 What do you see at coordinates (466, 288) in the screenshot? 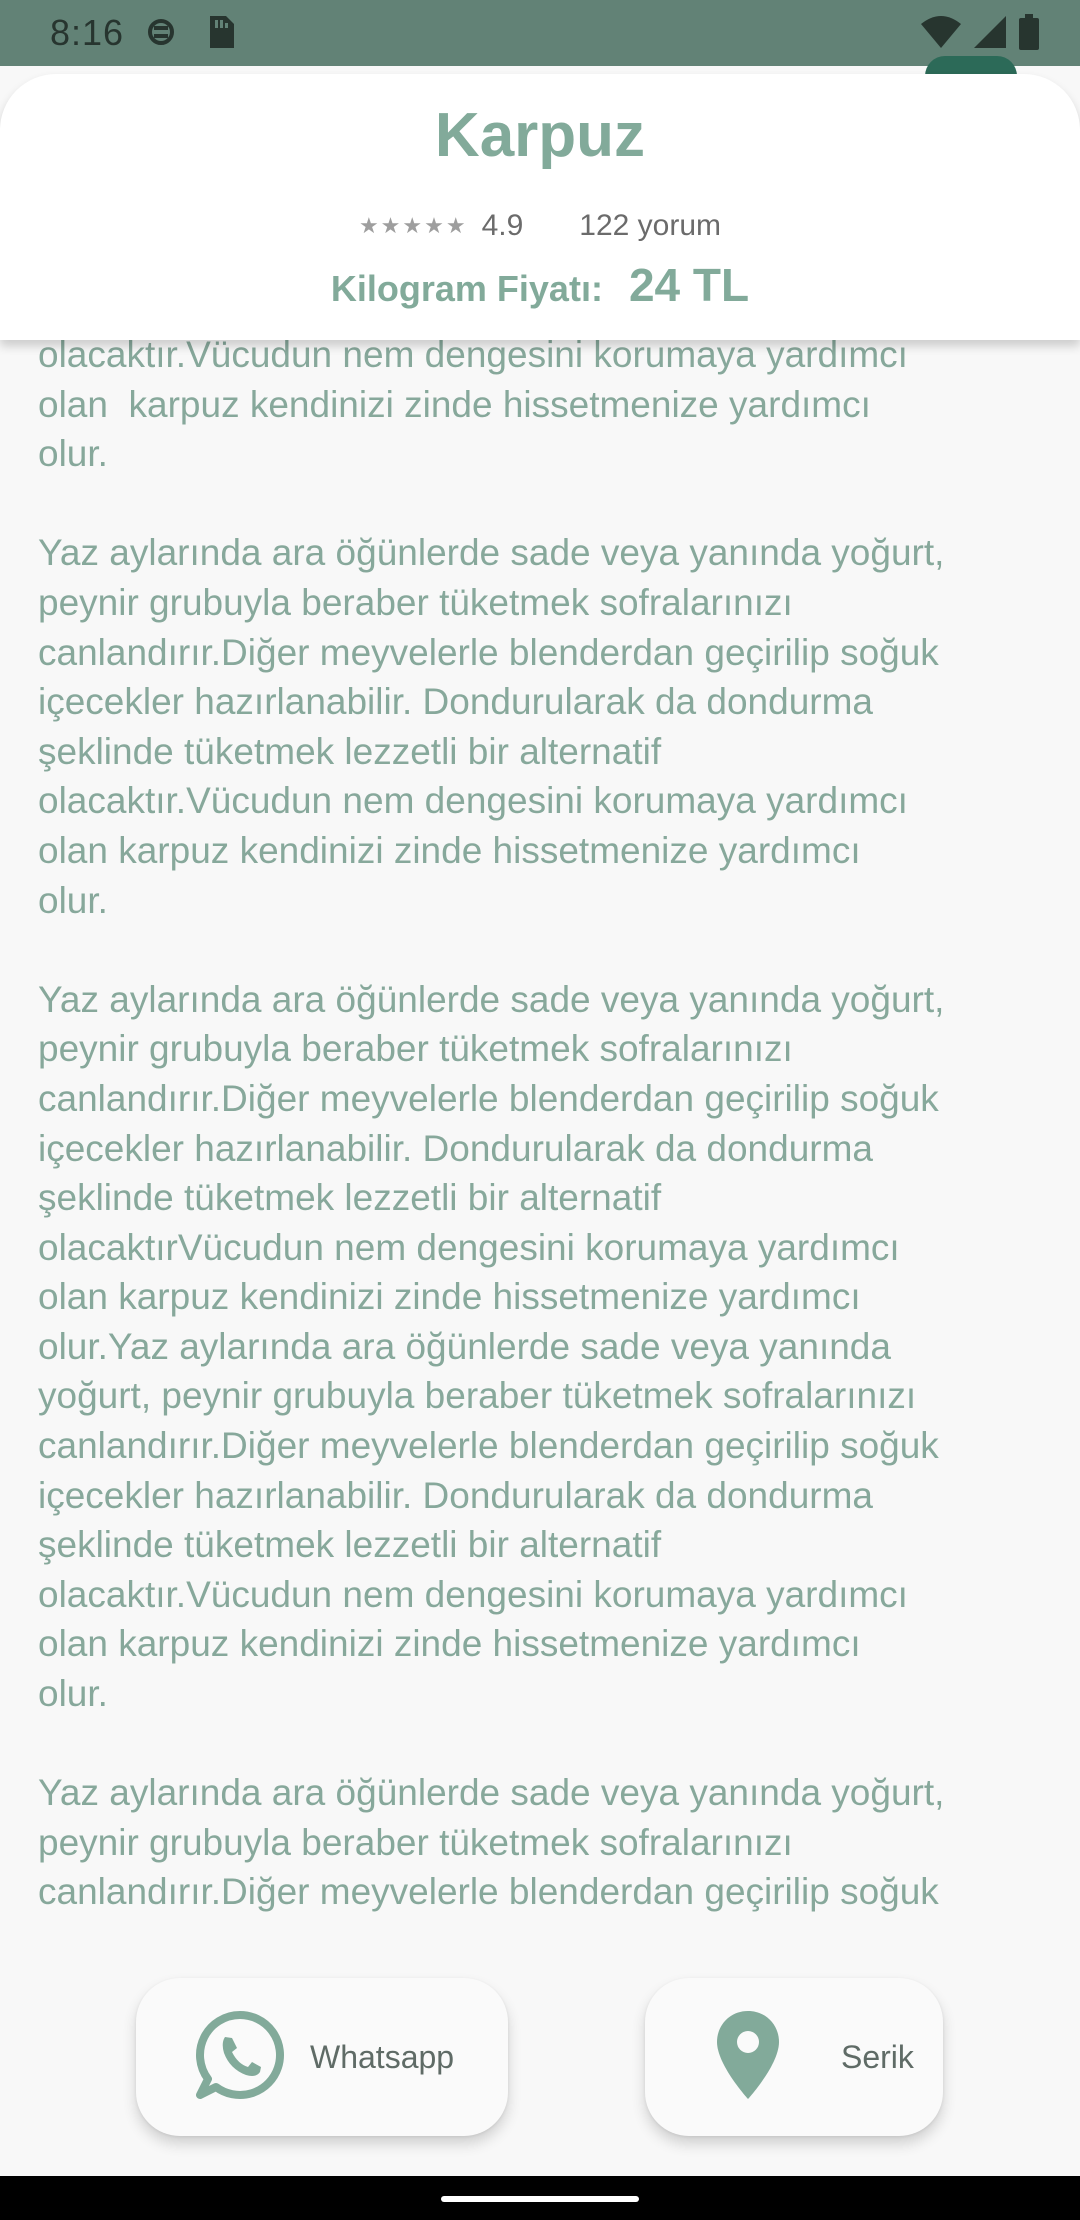
I see `price-label: Kilogram Fiyatı:` at bounding box center [466, 288].